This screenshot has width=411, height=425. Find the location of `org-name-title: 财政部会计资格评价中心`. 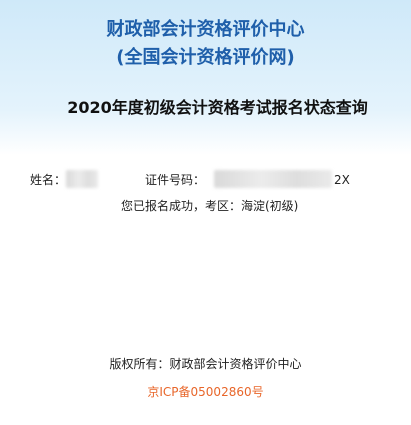

org-name-title: 财政部会计资格评价中心 is located at coordinates (205, 29).